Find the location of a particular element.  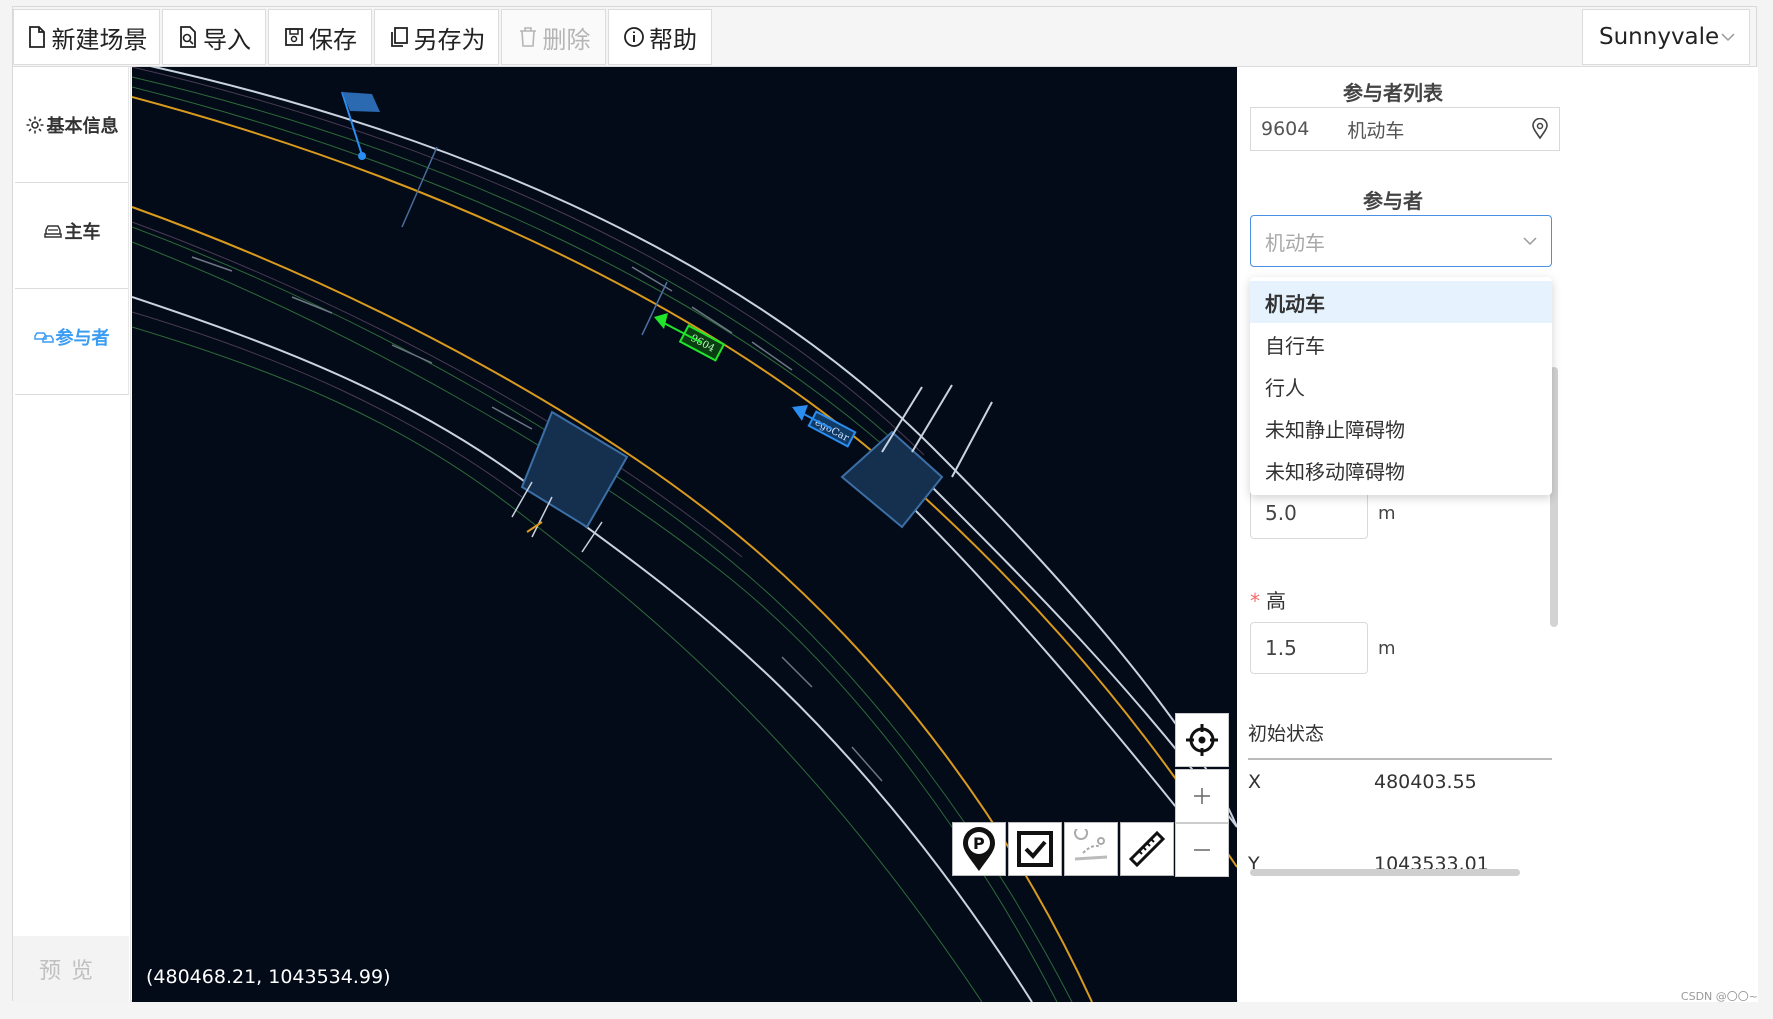

horizontal-scrollbar is located at coordinates (1385, 872).